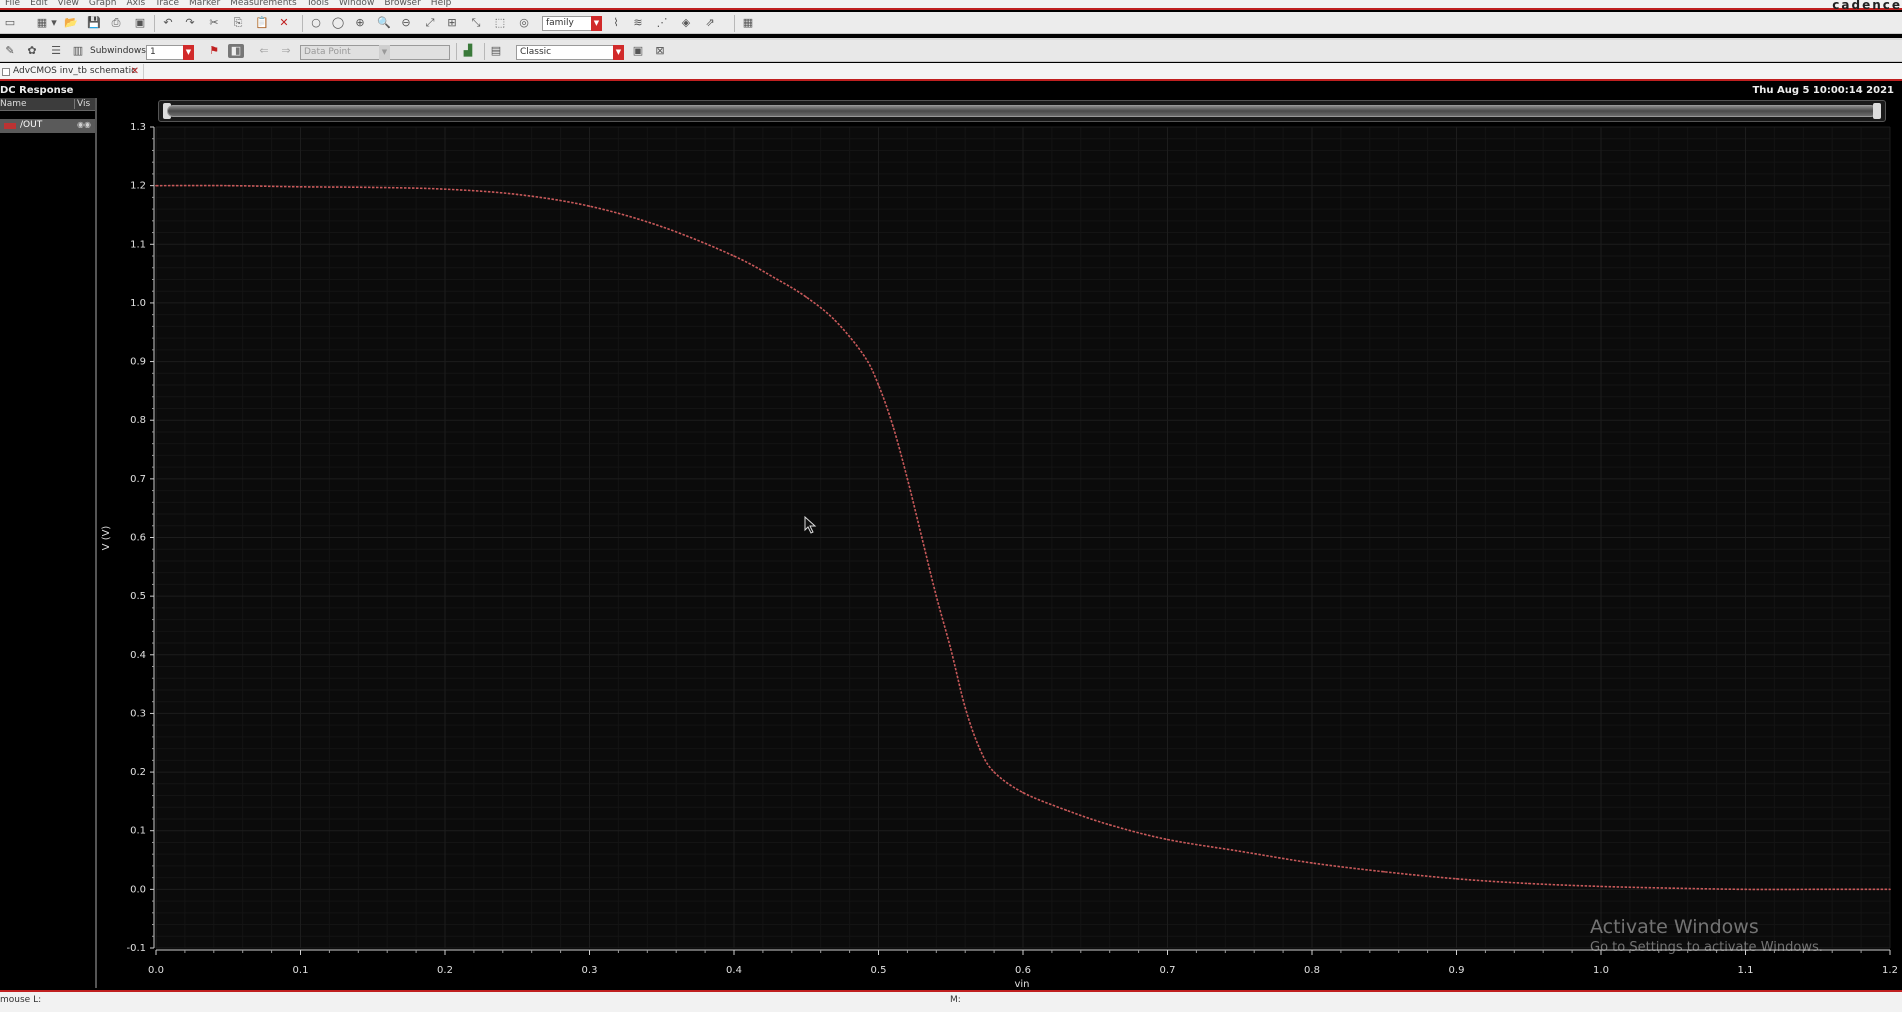 This screenshot has height=1012, width=1902. What do you see at coordinates (138, 479) in the screenshot?
I see `y-tick-label: 0.7` at bounding box center [138, 479].